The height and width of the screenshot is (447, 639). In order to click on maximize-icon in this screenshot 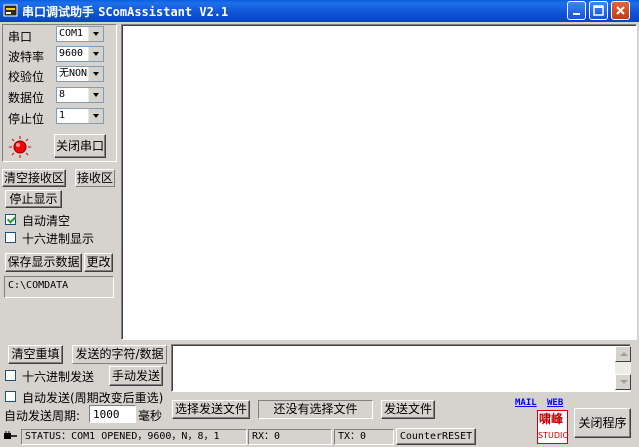, I will do `click(598, 10)`.